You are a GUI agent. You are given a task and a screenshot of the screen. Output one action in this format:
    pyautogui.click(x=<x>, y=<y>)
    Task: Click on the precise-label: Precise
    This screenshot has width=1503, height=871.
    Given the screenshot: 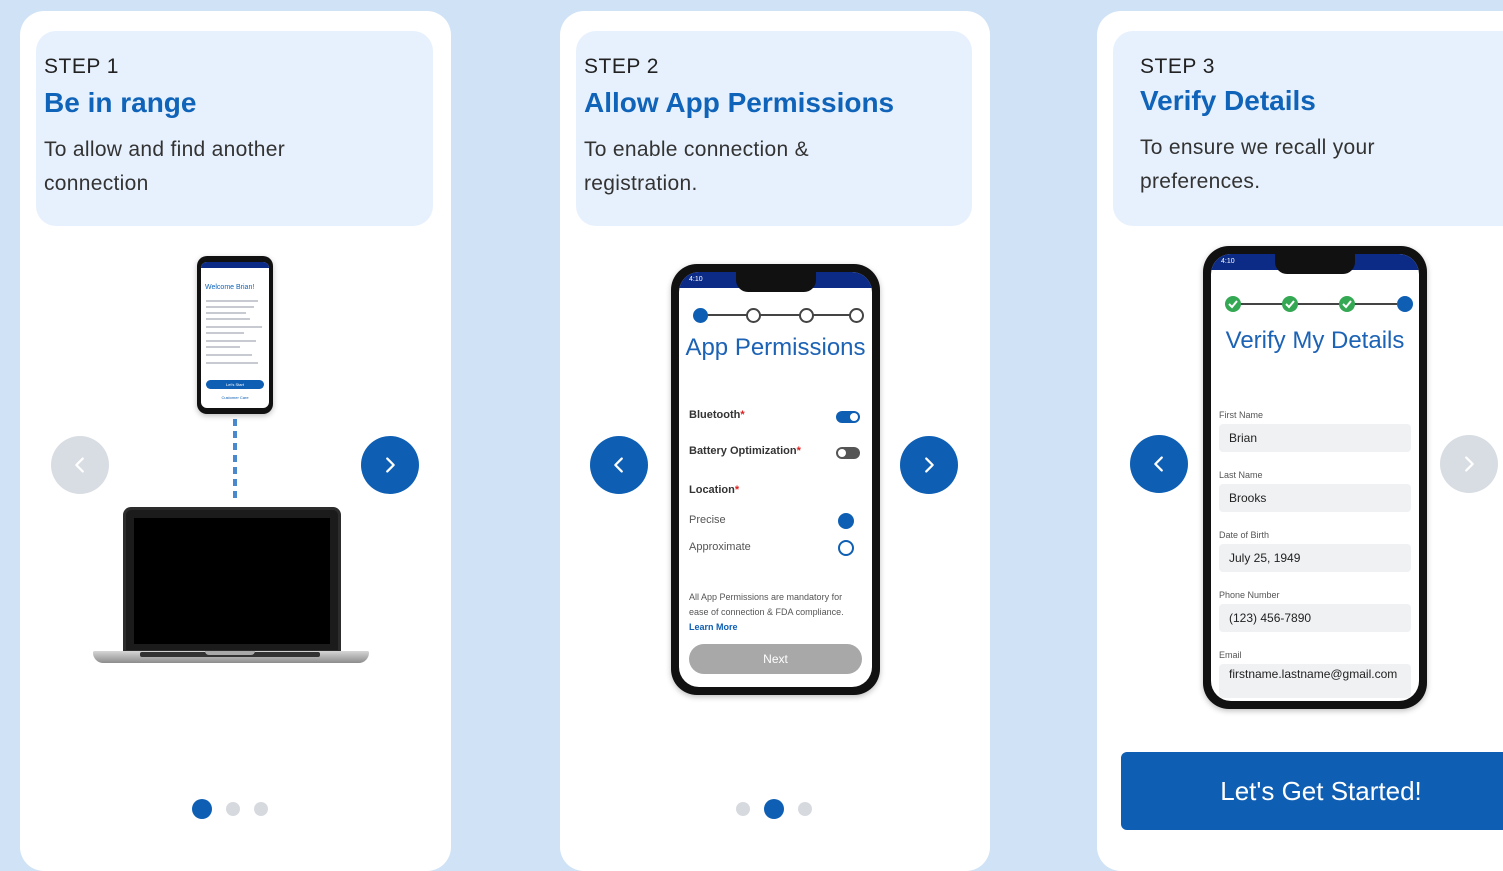 What is the action you would take?
    pyautogui.click(x=707, y=520)
    